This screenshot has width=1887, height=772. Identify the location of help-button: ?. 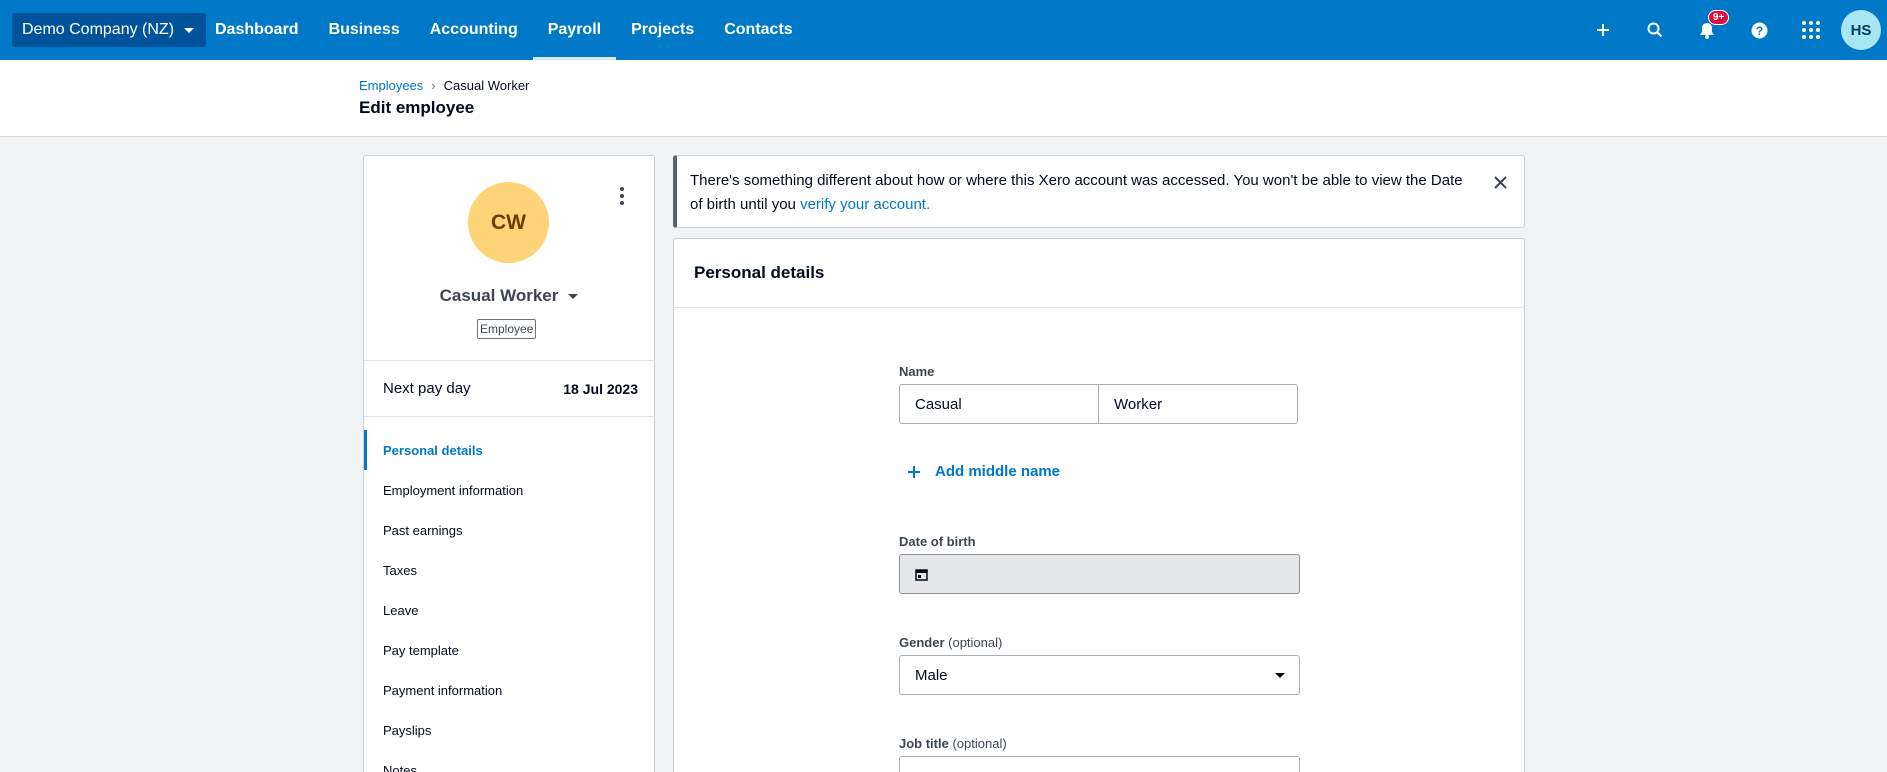
(1759, 30).